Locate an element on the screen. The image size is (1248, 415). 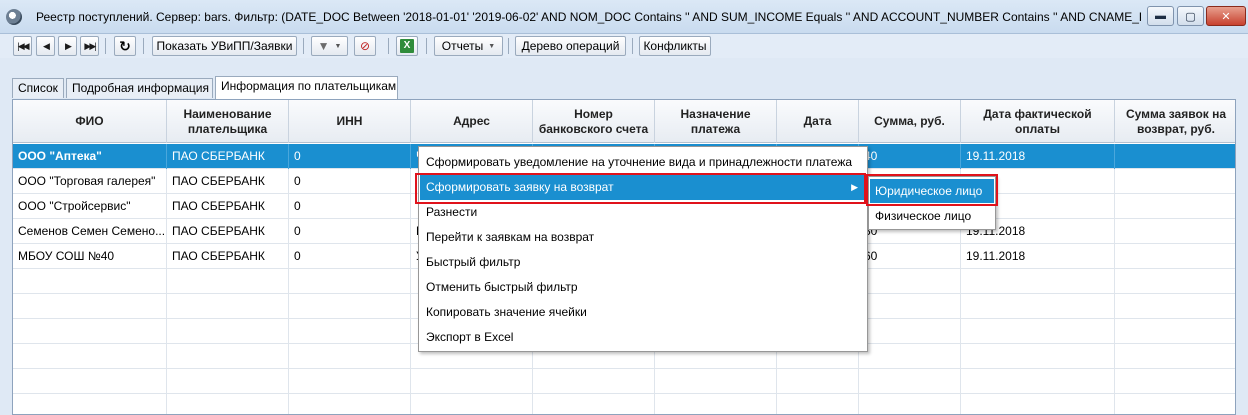
maximize-button: ▢ is located at coordinates (1190, 16).